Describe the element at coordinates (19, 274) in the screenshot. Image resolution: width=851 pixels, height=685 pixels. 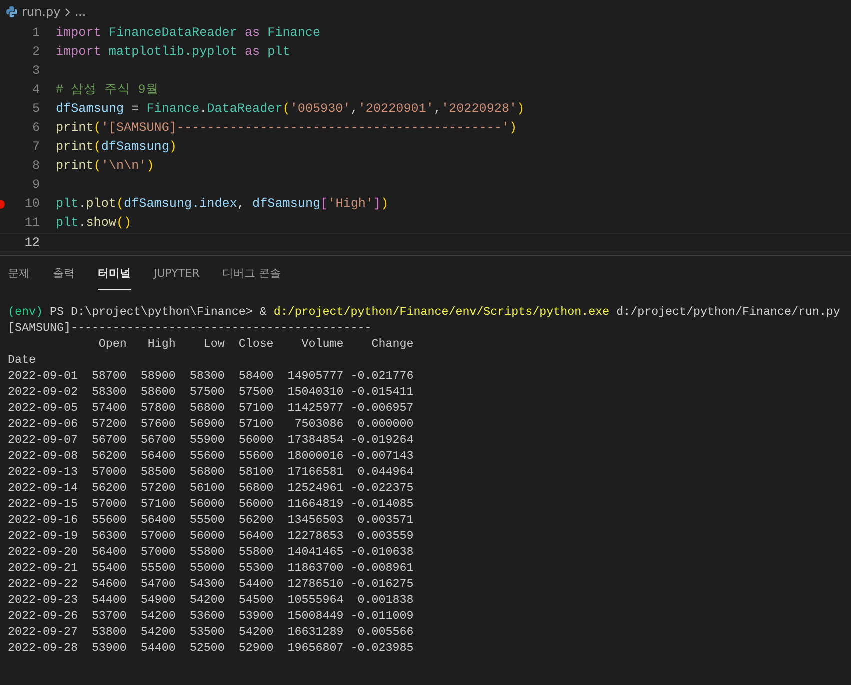
I see `panel-tab: 문제` at that location.